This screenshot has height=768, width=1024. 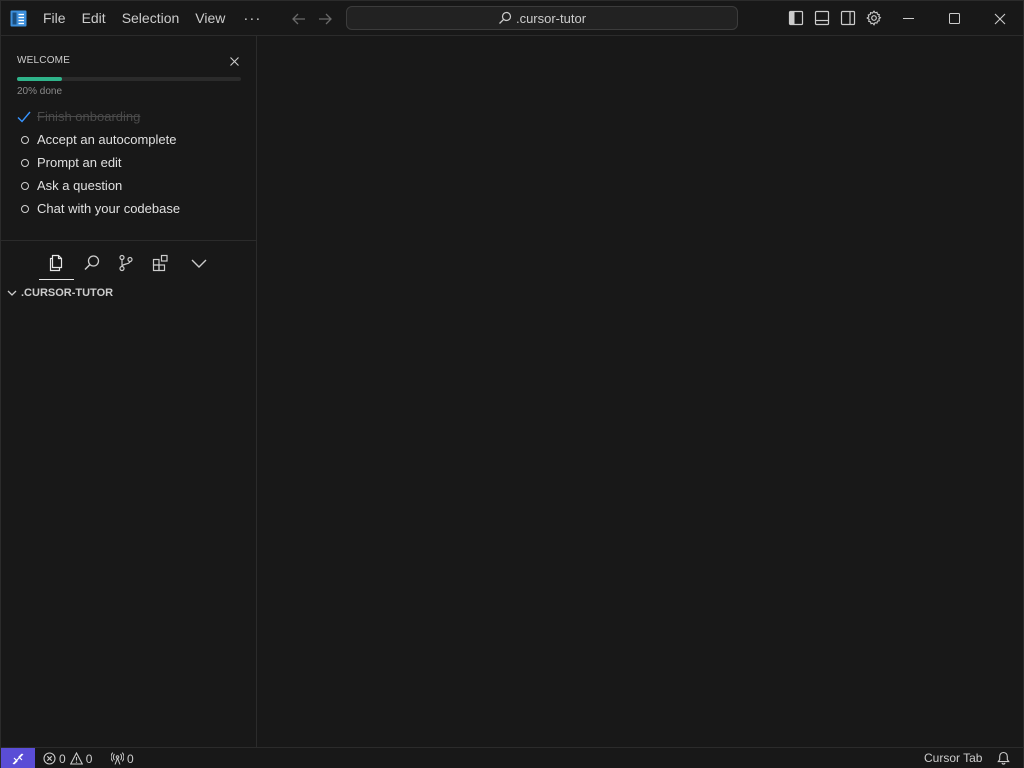 What do you see at coordinates (325, 19) in the screenshot?
I see `arrow-right-icon` at bounding box center [325, 19].